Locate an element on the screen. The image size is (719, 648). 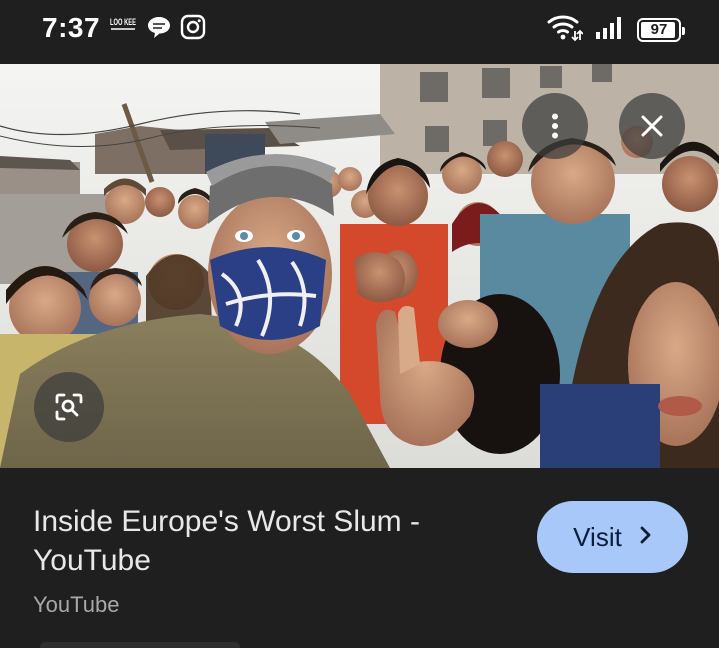
battery-indicator: 97 is located at coordinates (661, 29).